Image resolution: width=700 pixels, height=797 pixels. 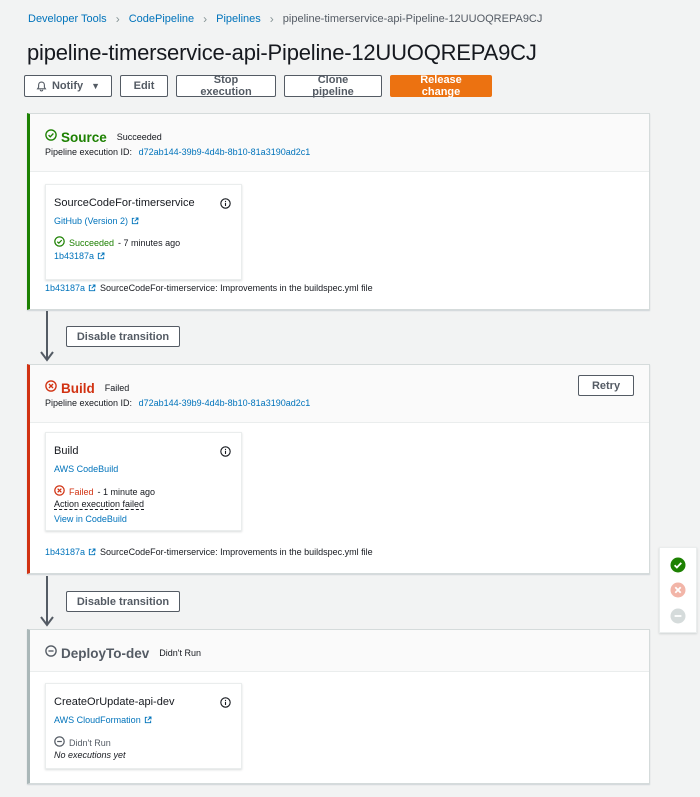 What do you see at coordinates (90, 755) in the screenshot?
I see `action-note: No executions yet` at bounding box center [90, 755].